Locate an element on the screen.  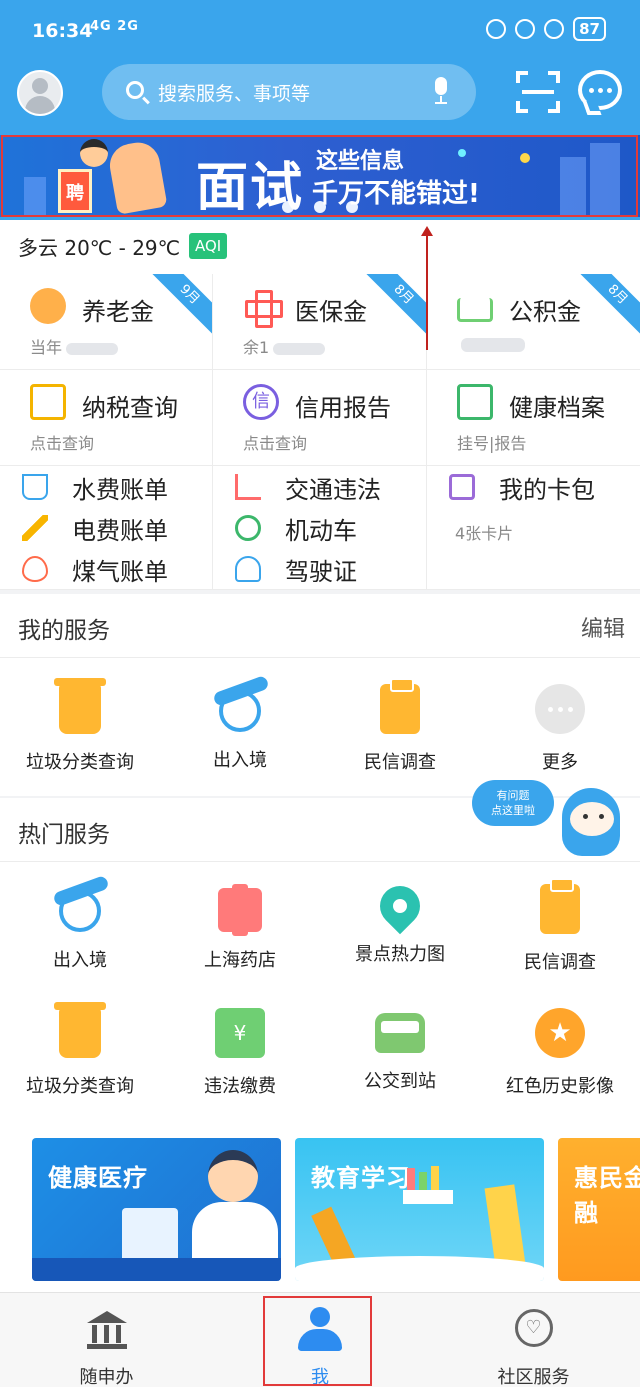
pension-cell: 养老金 当年 9月 is located at coordinates (106, 322).